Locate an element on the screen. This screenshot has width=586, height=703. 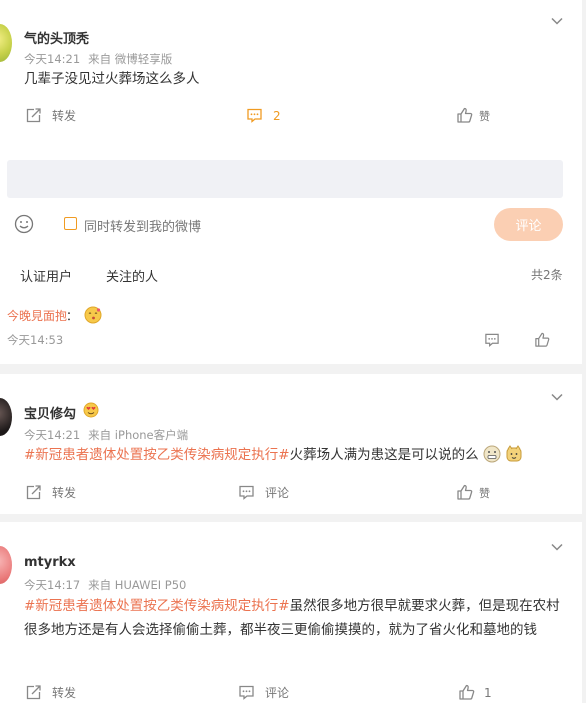
post-source: 来自 HUAWEI P50 is located at coordinates (137, 585).